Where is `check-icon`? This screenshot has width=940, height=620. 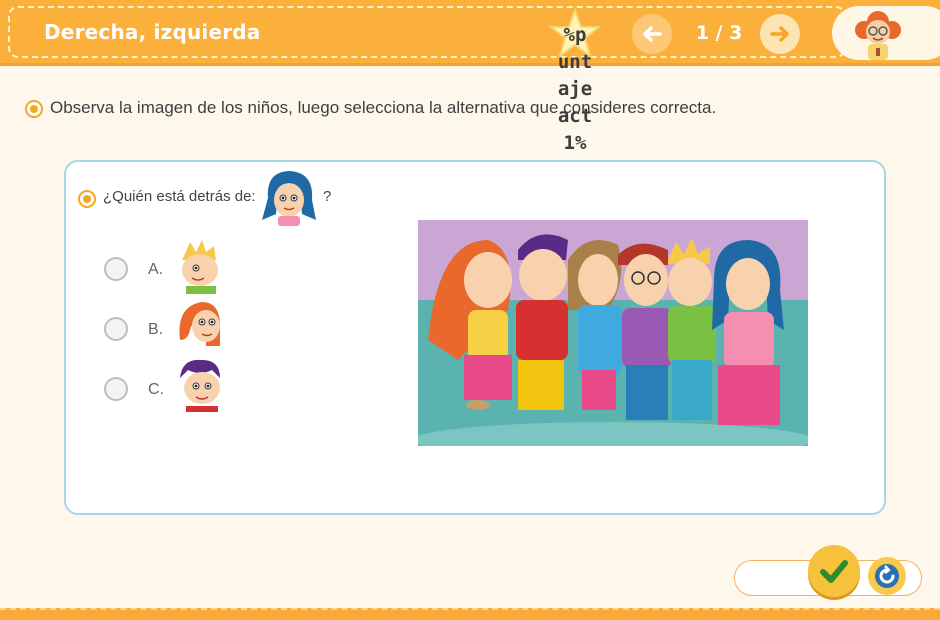 check-icon is located at coordinates (834, 571).